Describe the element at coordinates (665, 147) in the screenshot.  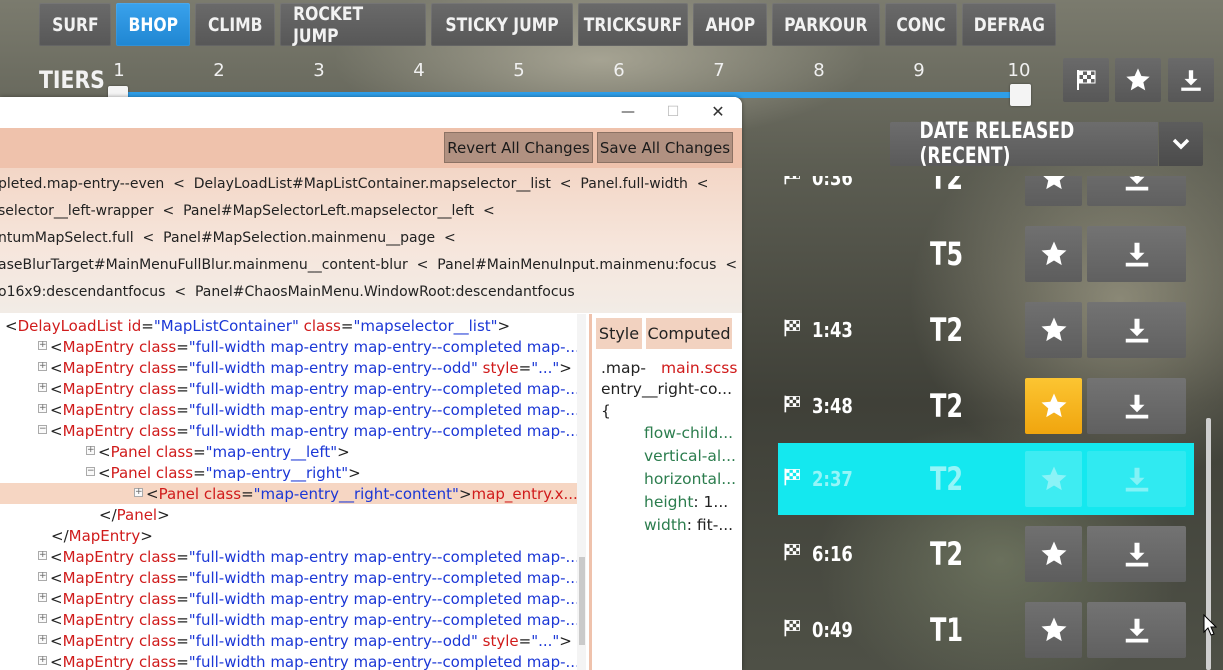
I see `save-all-changes-button: Save All Changes` at that location.